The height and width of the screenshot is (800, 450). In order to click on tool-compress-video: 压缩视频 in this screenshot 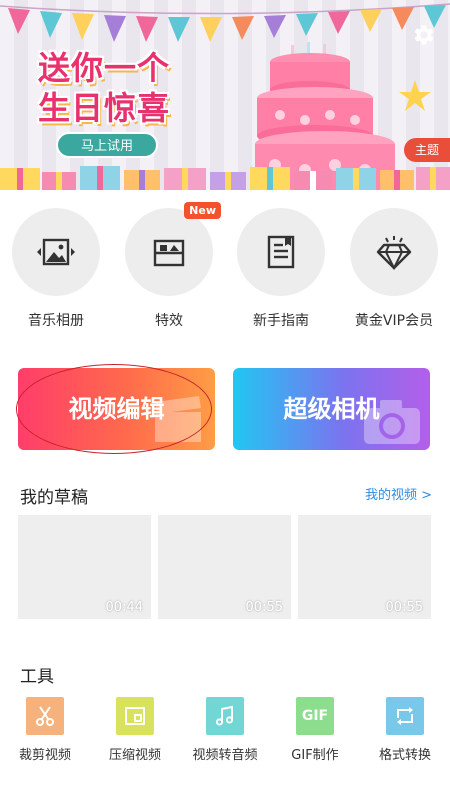, I will do `click(135, 730)`.